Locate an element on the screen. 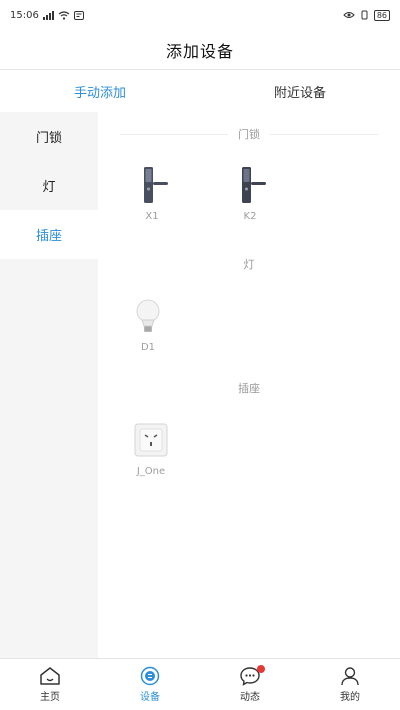  bottom-nav: 主页 设备 动态 我的 is located at coordinates (200, 684).